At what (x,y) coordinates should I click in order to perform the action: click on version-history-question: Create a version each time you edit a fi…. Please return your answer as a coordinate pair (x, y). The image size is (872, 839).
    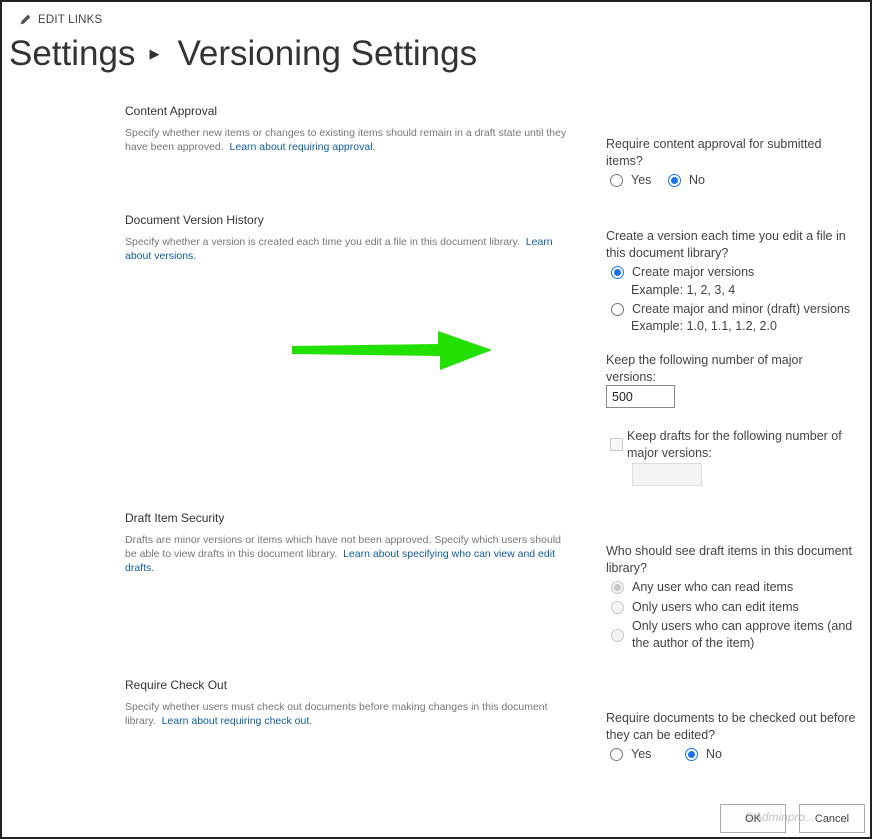
    Looking at the image, I should click on (726, 244).